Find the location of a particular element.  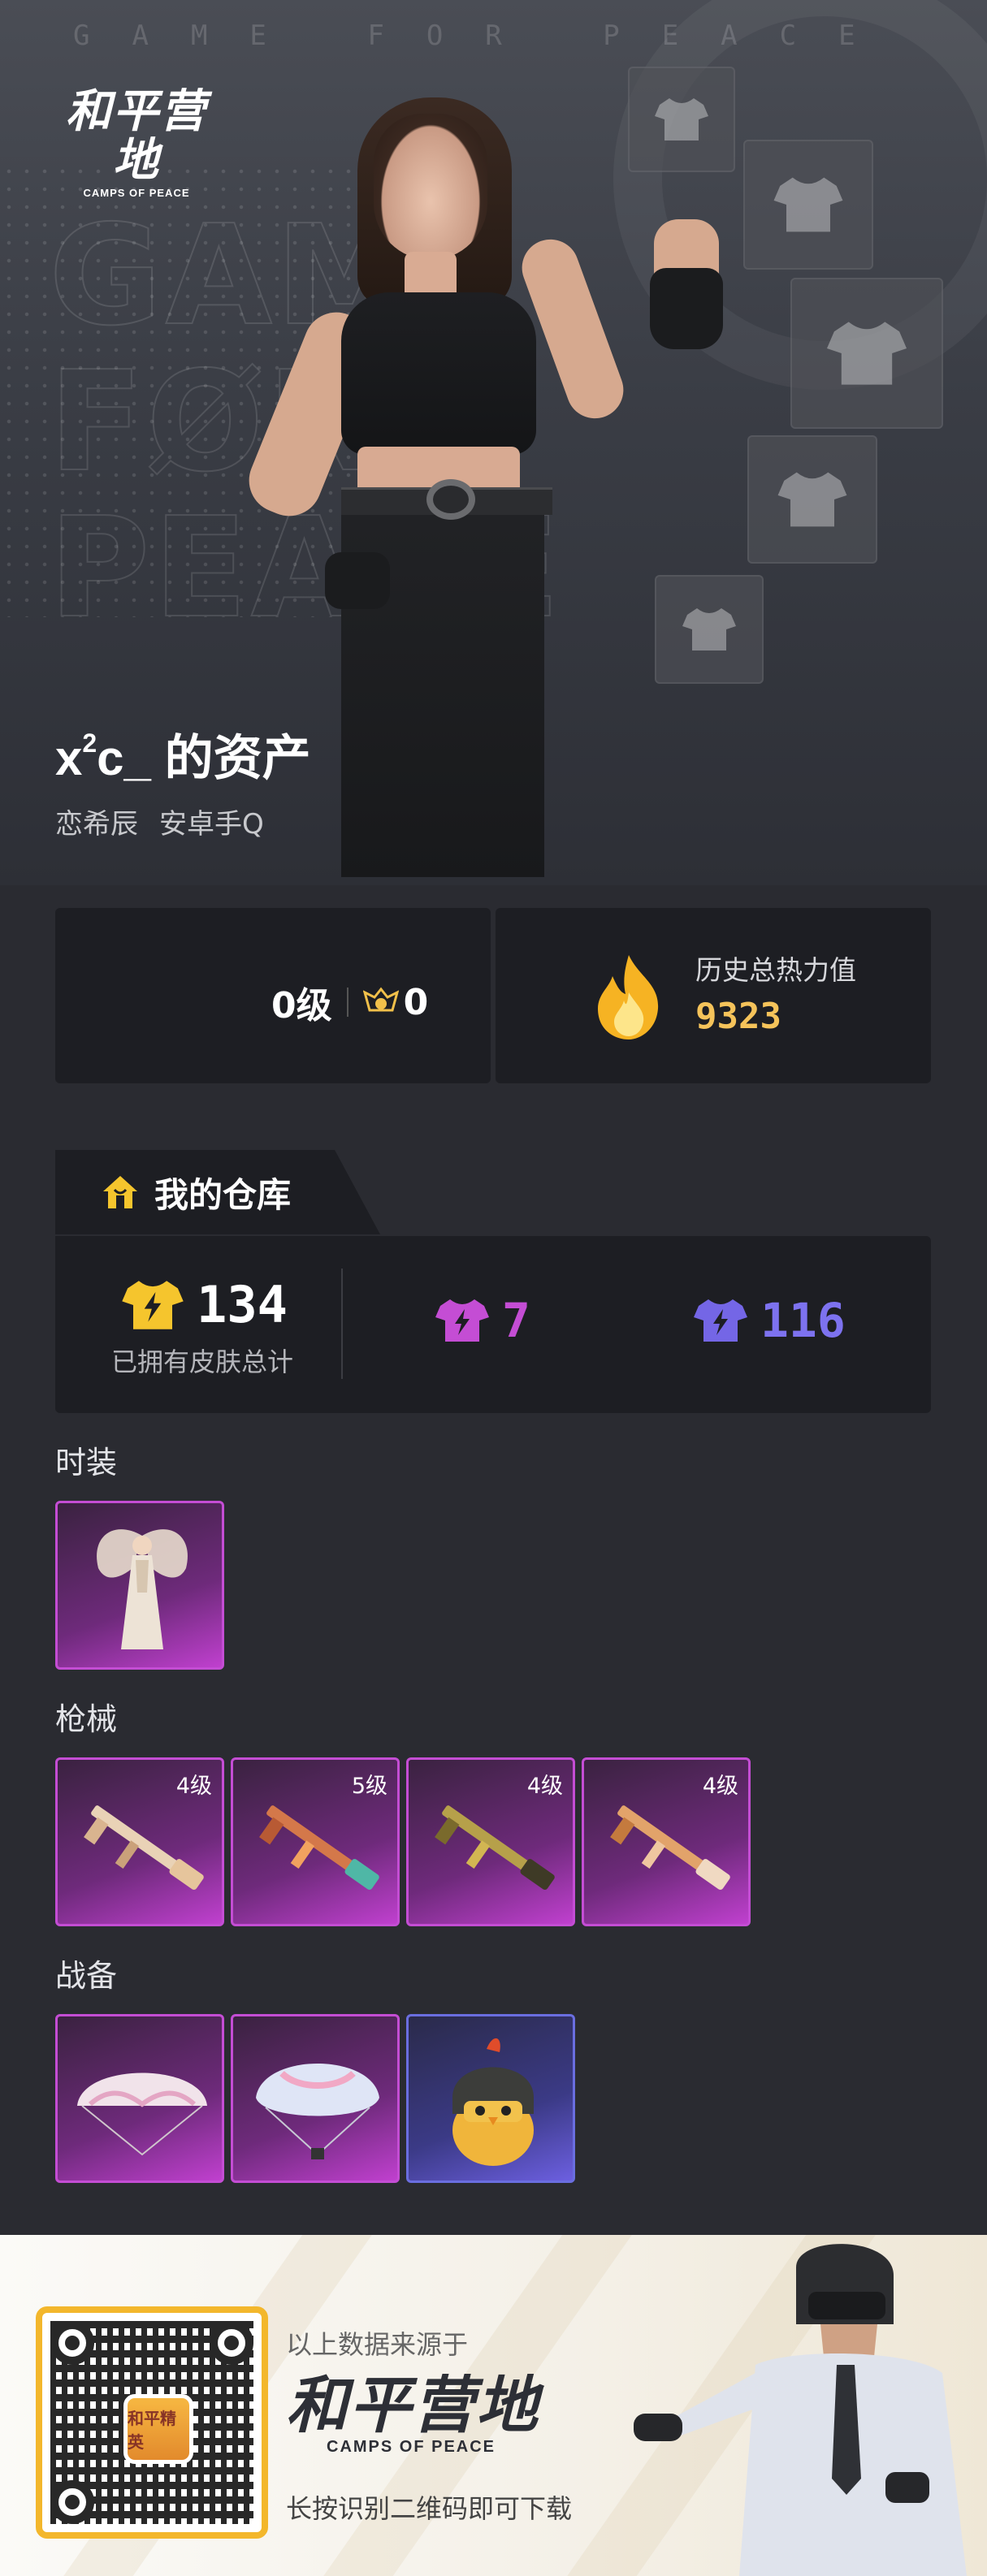

total-skins: 134 is located at coordinates (204, 1305).